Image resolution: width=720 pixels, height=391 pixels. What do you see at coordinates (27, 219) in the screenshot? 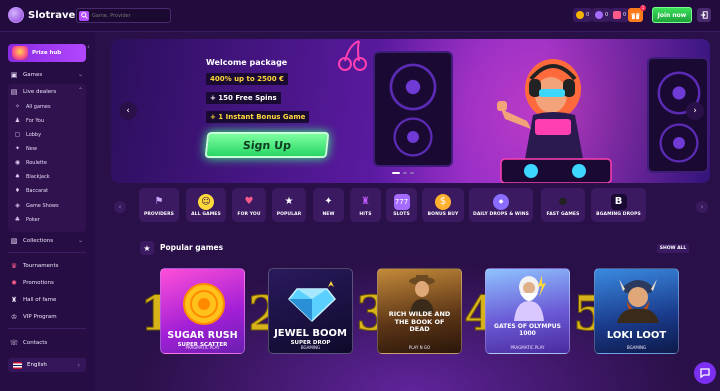
I see `live-item-poker: ♣ Poker` at bounding box center [27, 219].